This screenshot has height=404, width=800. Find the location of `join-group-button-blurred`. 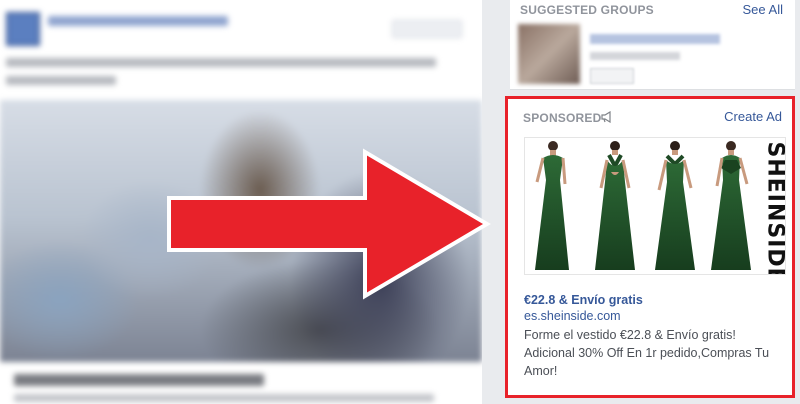

join-group-button-blurred is located at coordinates (612, 76).